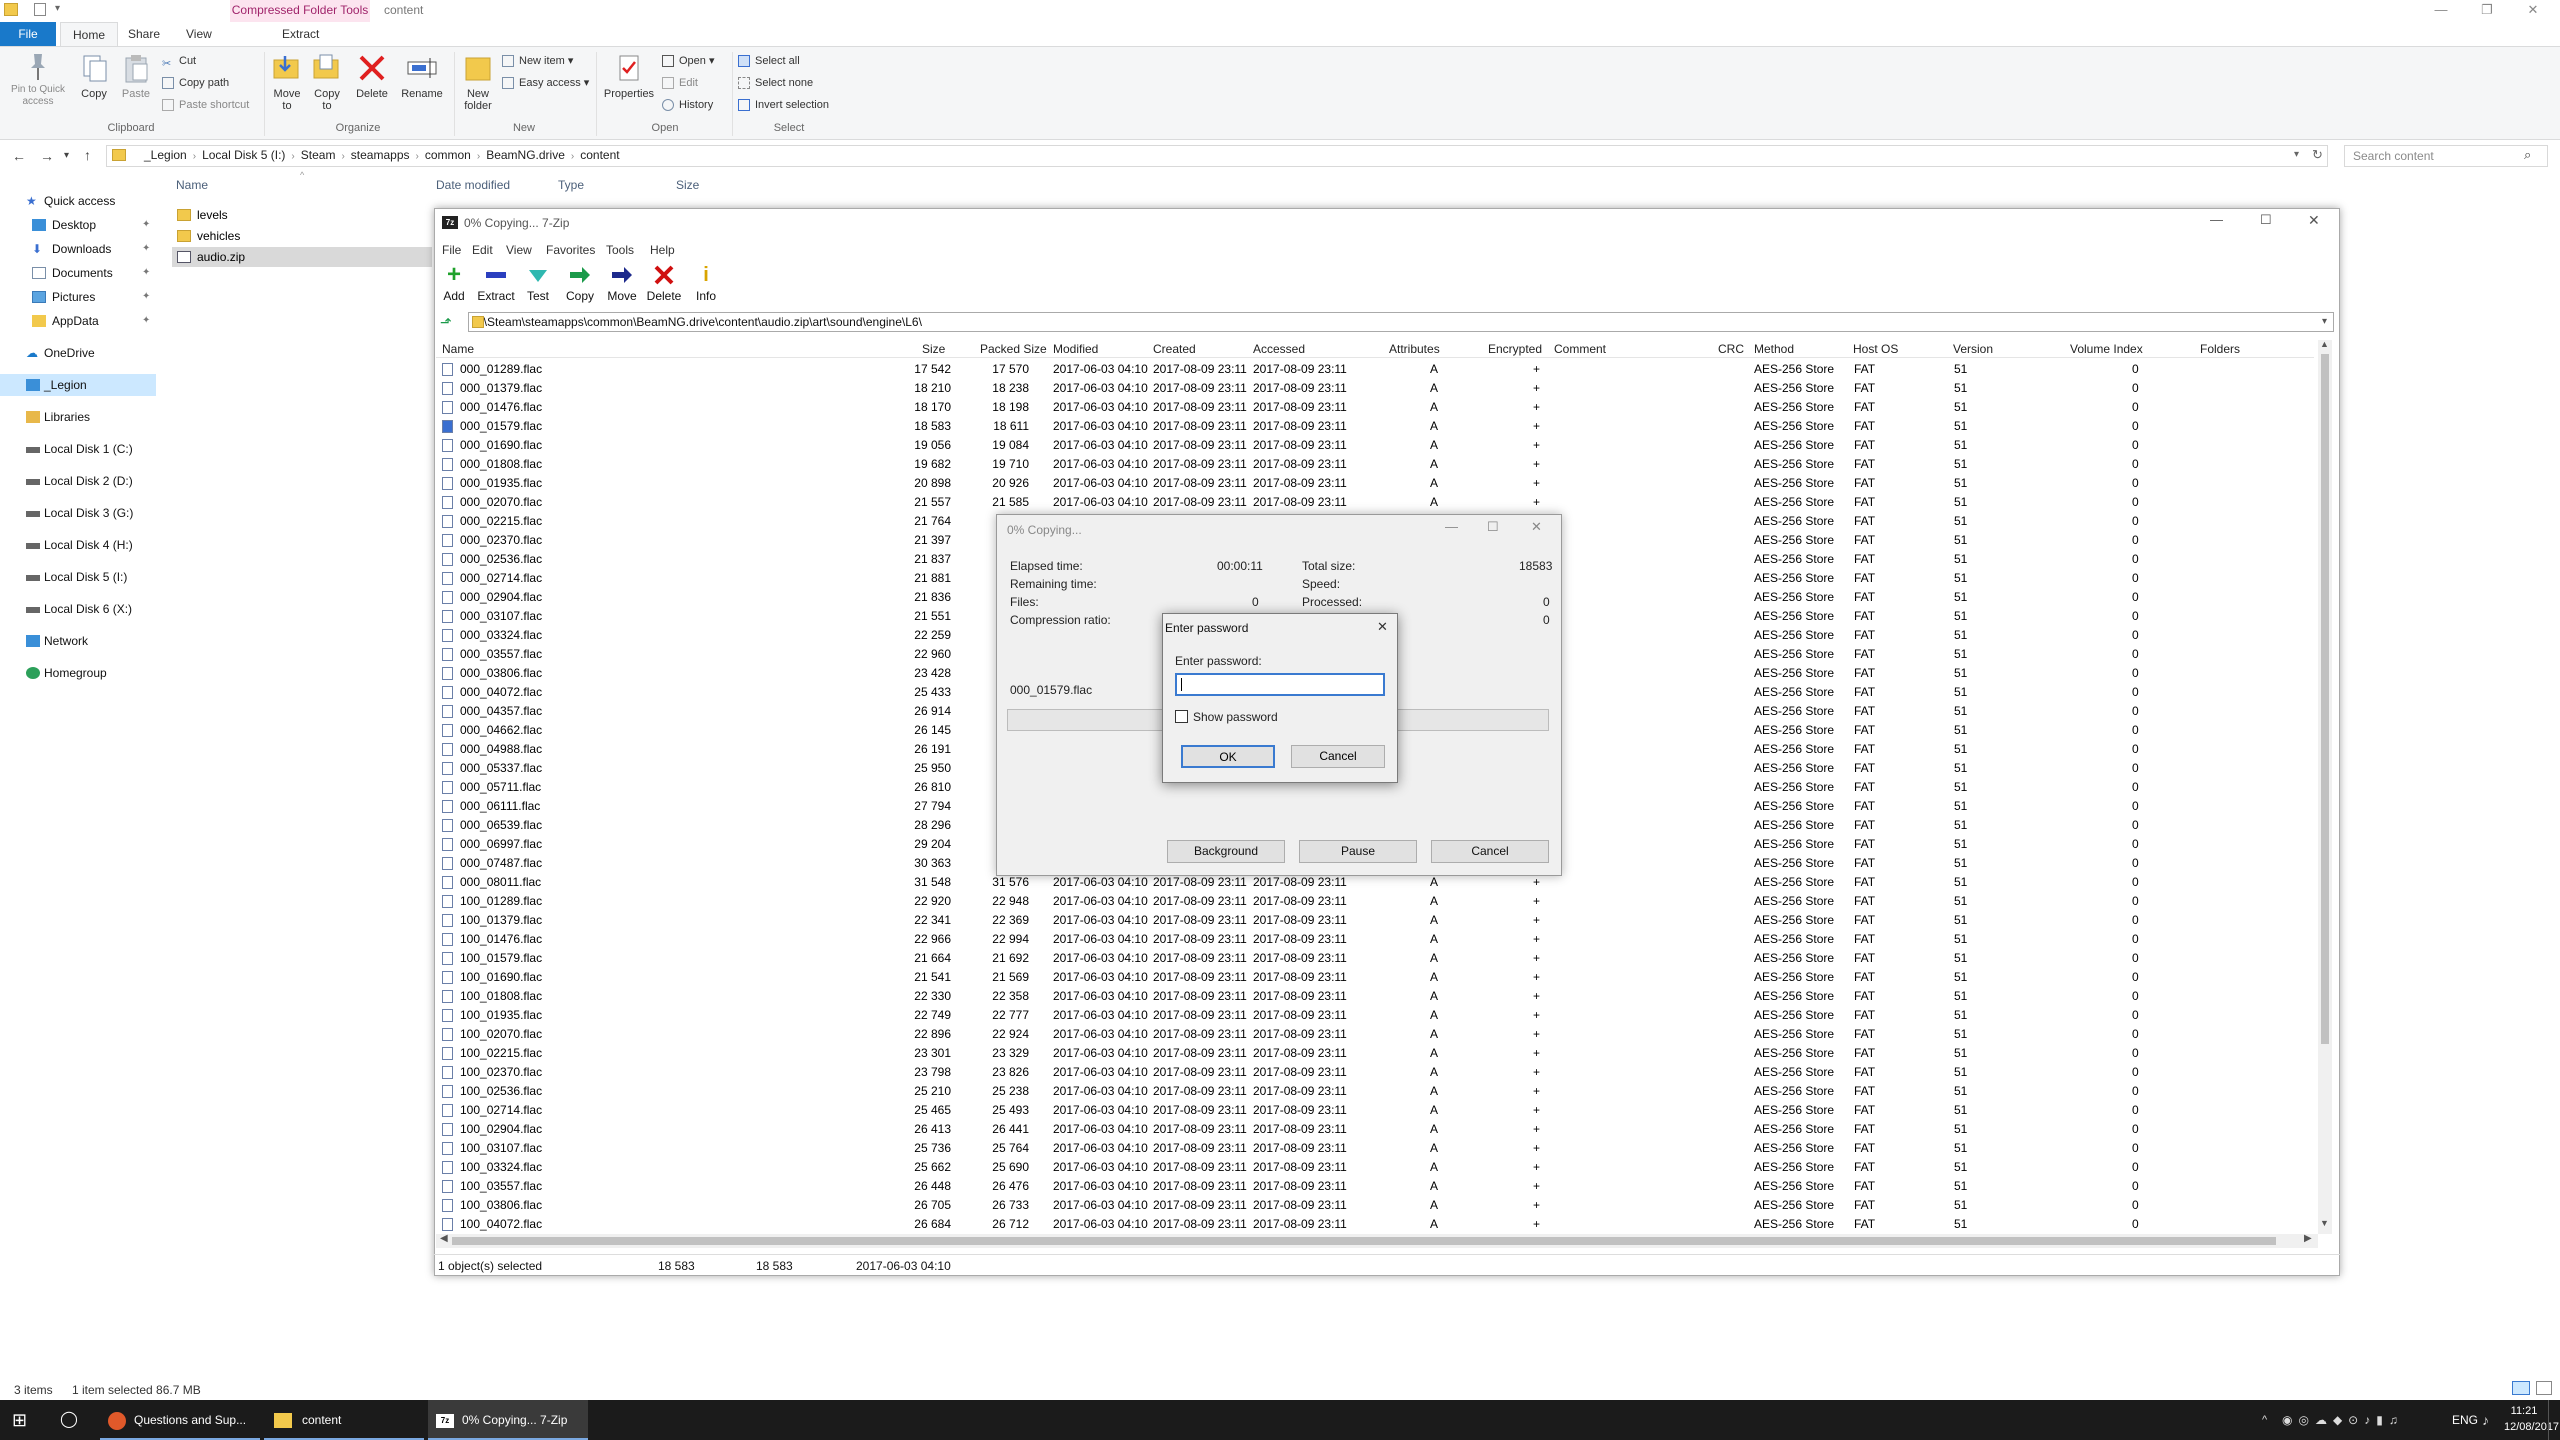  What do you see at coordinates (458, 349) in the screenshot?
I see `col-name: Name` at bounding box center [458, 349].